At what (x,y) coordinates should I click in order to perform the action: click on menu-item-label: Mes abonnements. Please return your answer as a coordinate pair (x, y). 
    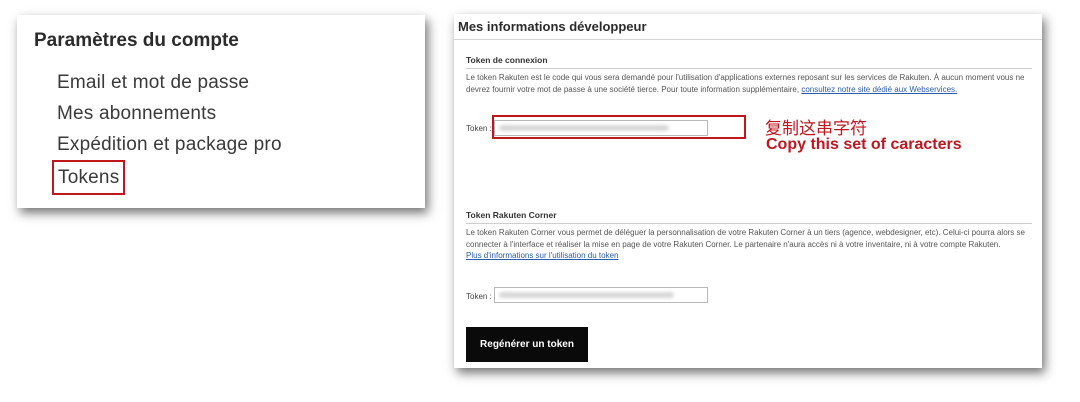
    Looking at the image, I should click on (137, 113).